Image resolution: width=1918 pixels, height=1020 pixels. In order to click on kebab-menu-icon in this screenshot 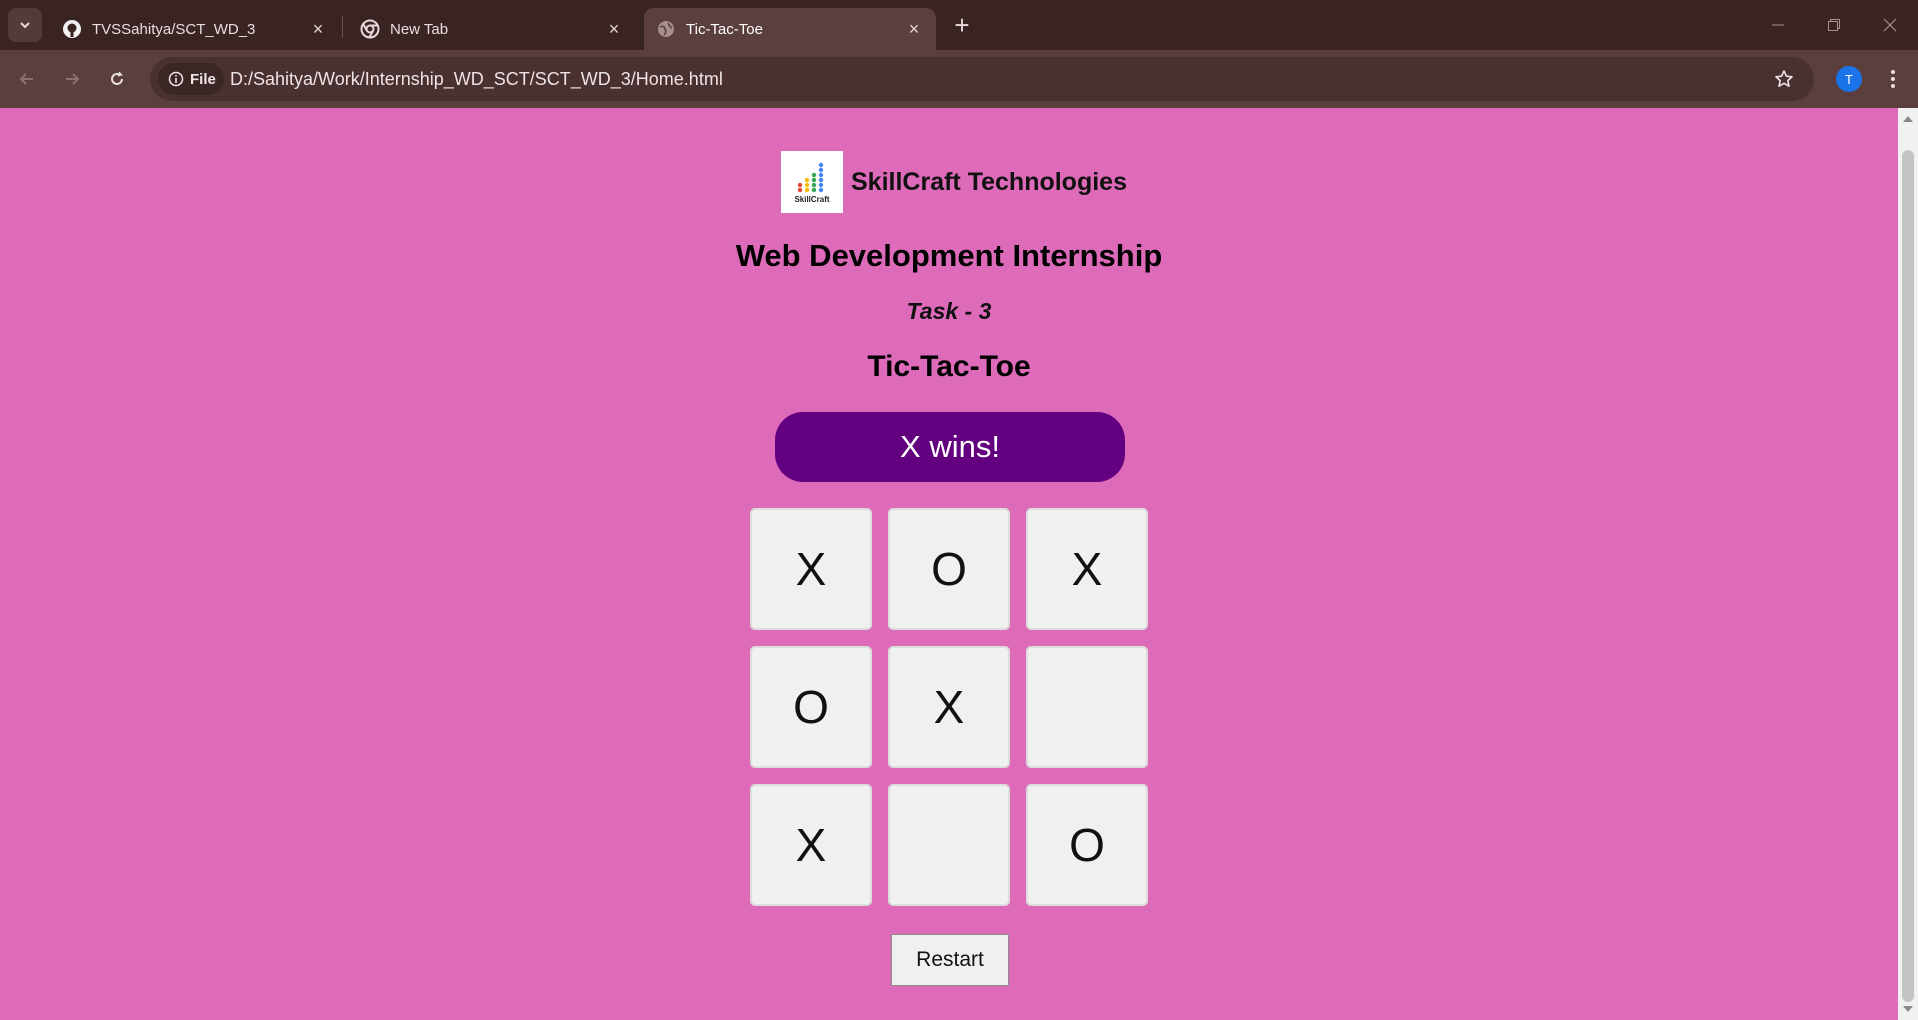, I will do `click(1893, 79)`.